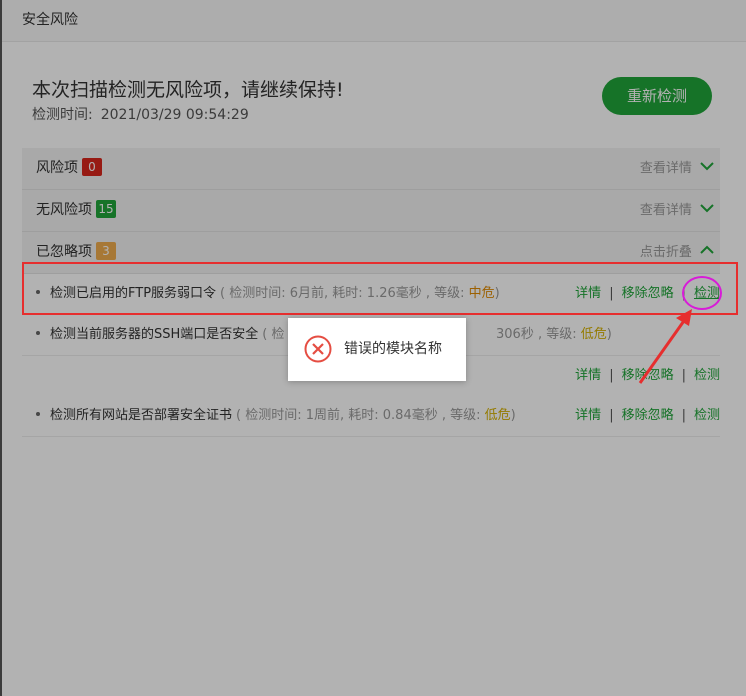 The image size is (746, 696). What do you see at coordinates (64, 252) in the screenshot?
I see `group-label: 已忽略项` at bounding box center [64, 252].